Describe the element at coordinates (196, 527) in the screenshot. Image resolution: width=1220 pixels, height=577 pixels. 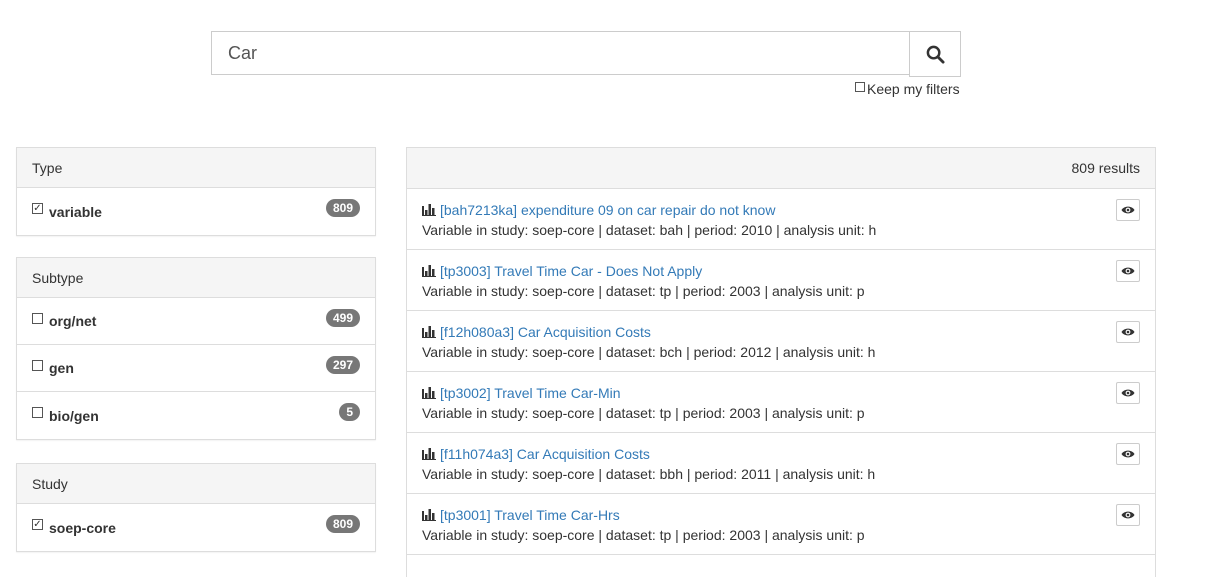
I see `facet-item-soep-core: ✓ soep-core 809` at that location.